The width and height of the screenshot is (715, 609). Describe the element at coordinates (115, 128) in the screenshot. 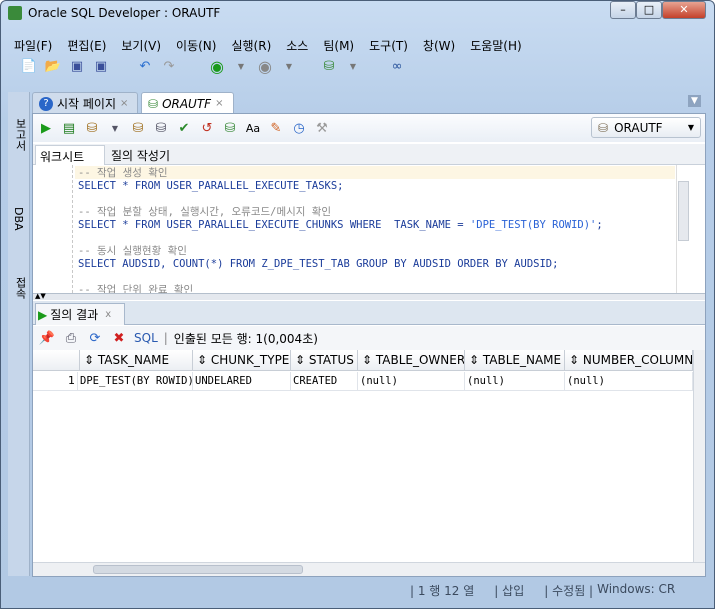

I see `dropdown-icon: ▼` at that location.